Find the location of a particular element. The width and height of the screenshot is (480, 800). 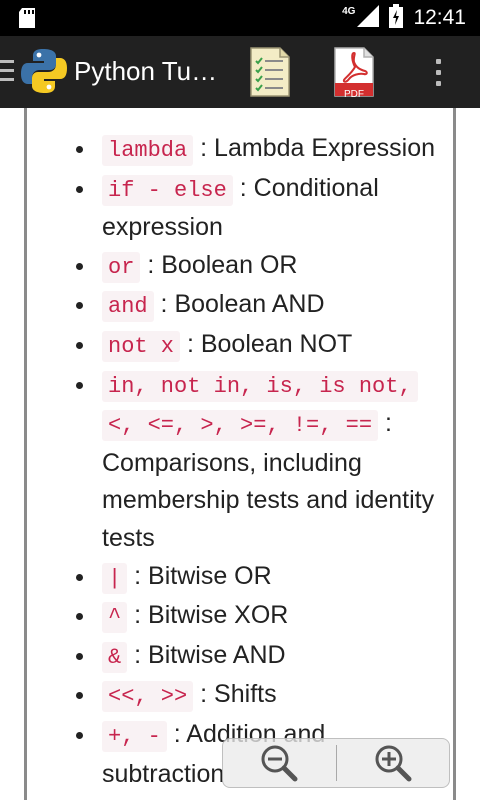

checklist-button is located at coordinates (270, 72).